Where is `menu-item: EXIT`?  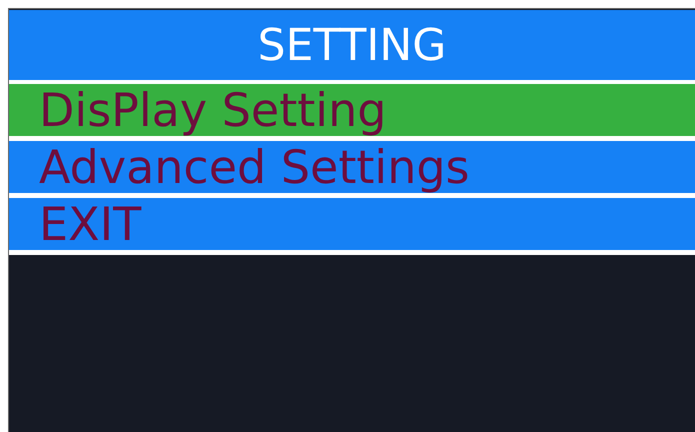 menu-item: EXIT is located at coordinates (352, 224).